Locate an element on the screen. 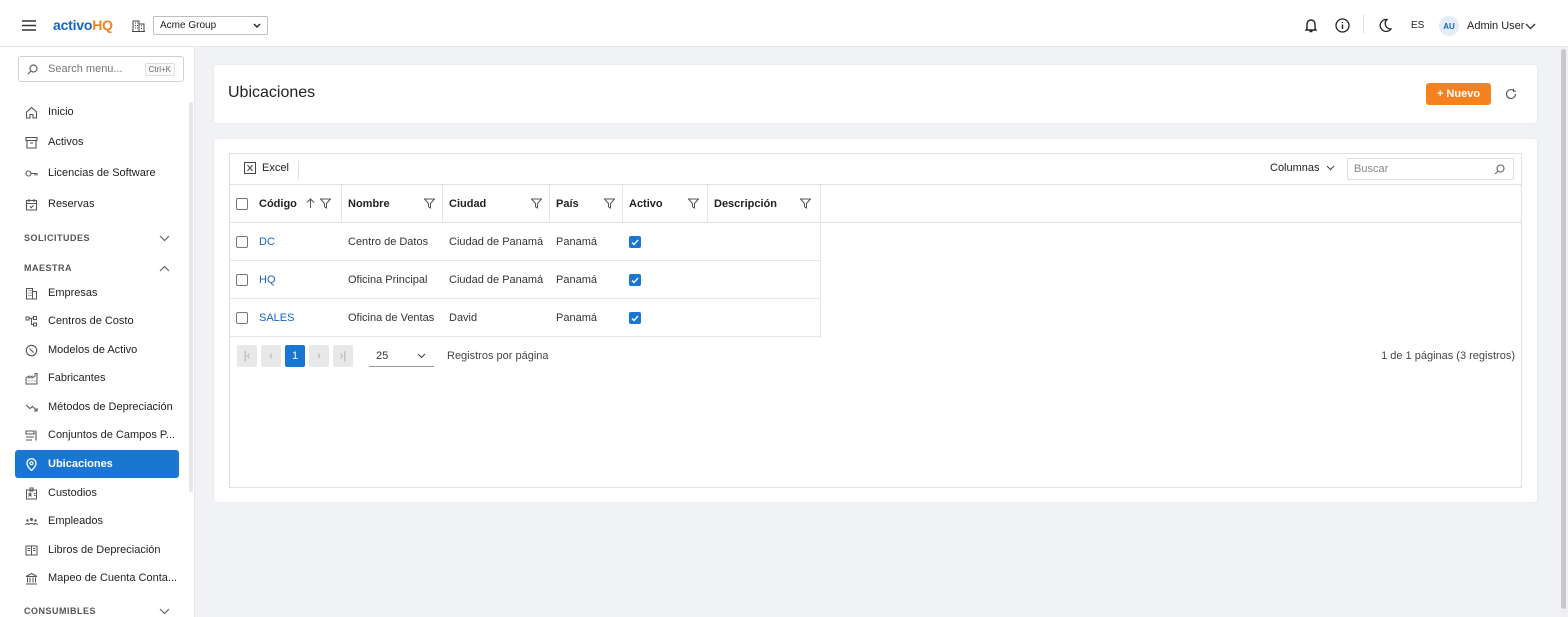 Image resolution: width=1568 pixels, height=617 pixels. trend-down-icon is located at coordinates (31, 408).